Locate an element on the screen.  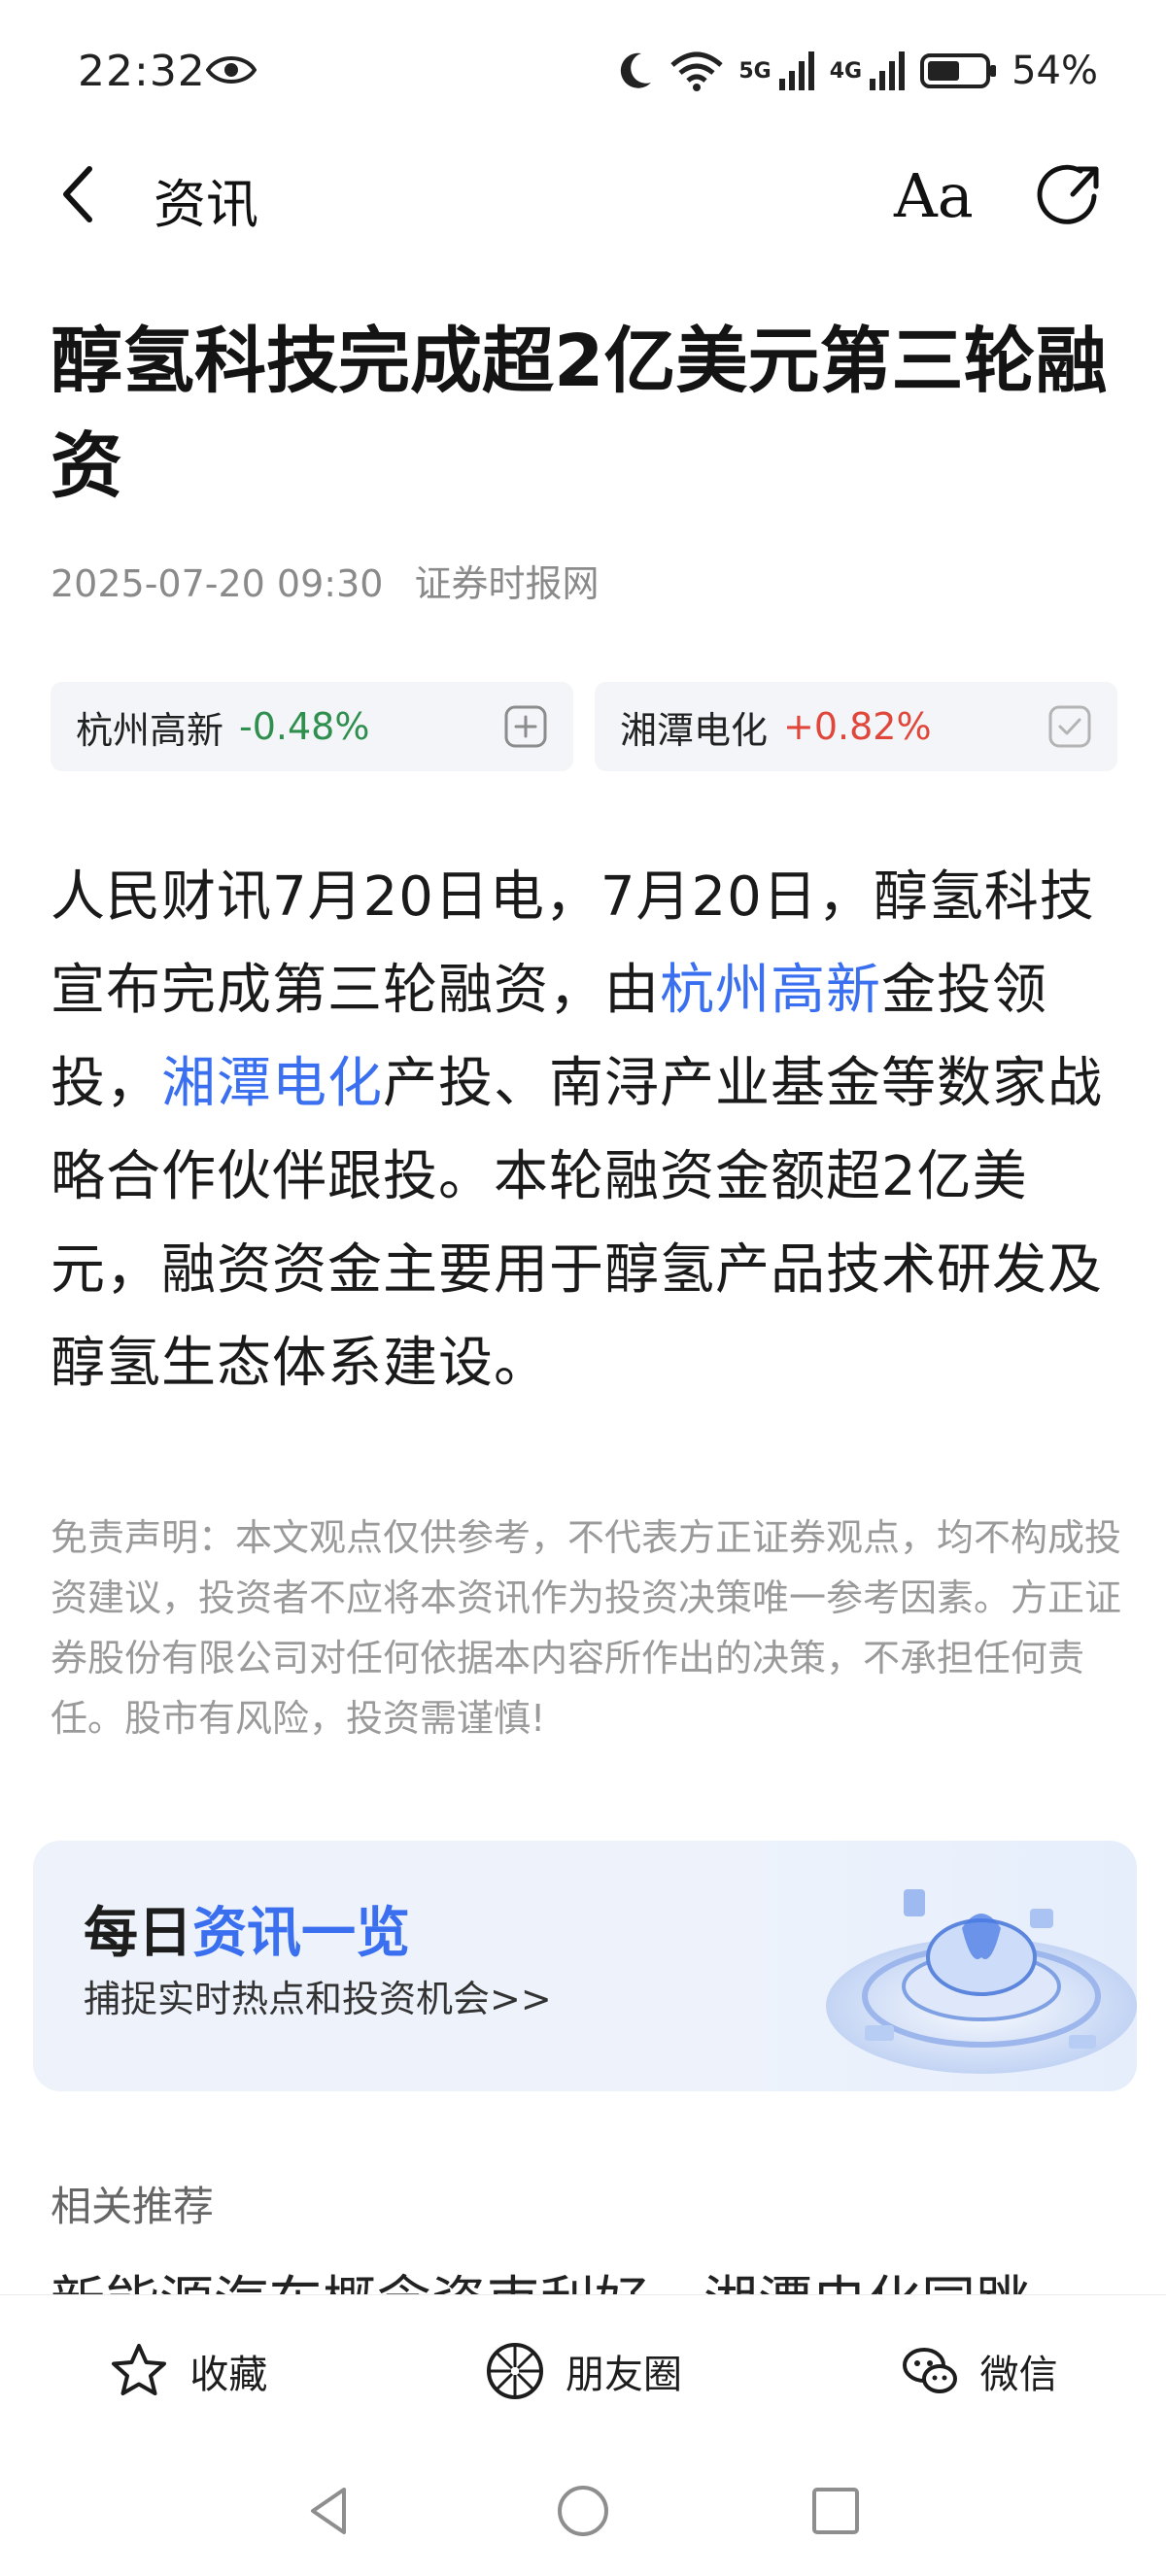
network-4g-label: 4G is located at coordinates (846, 71).